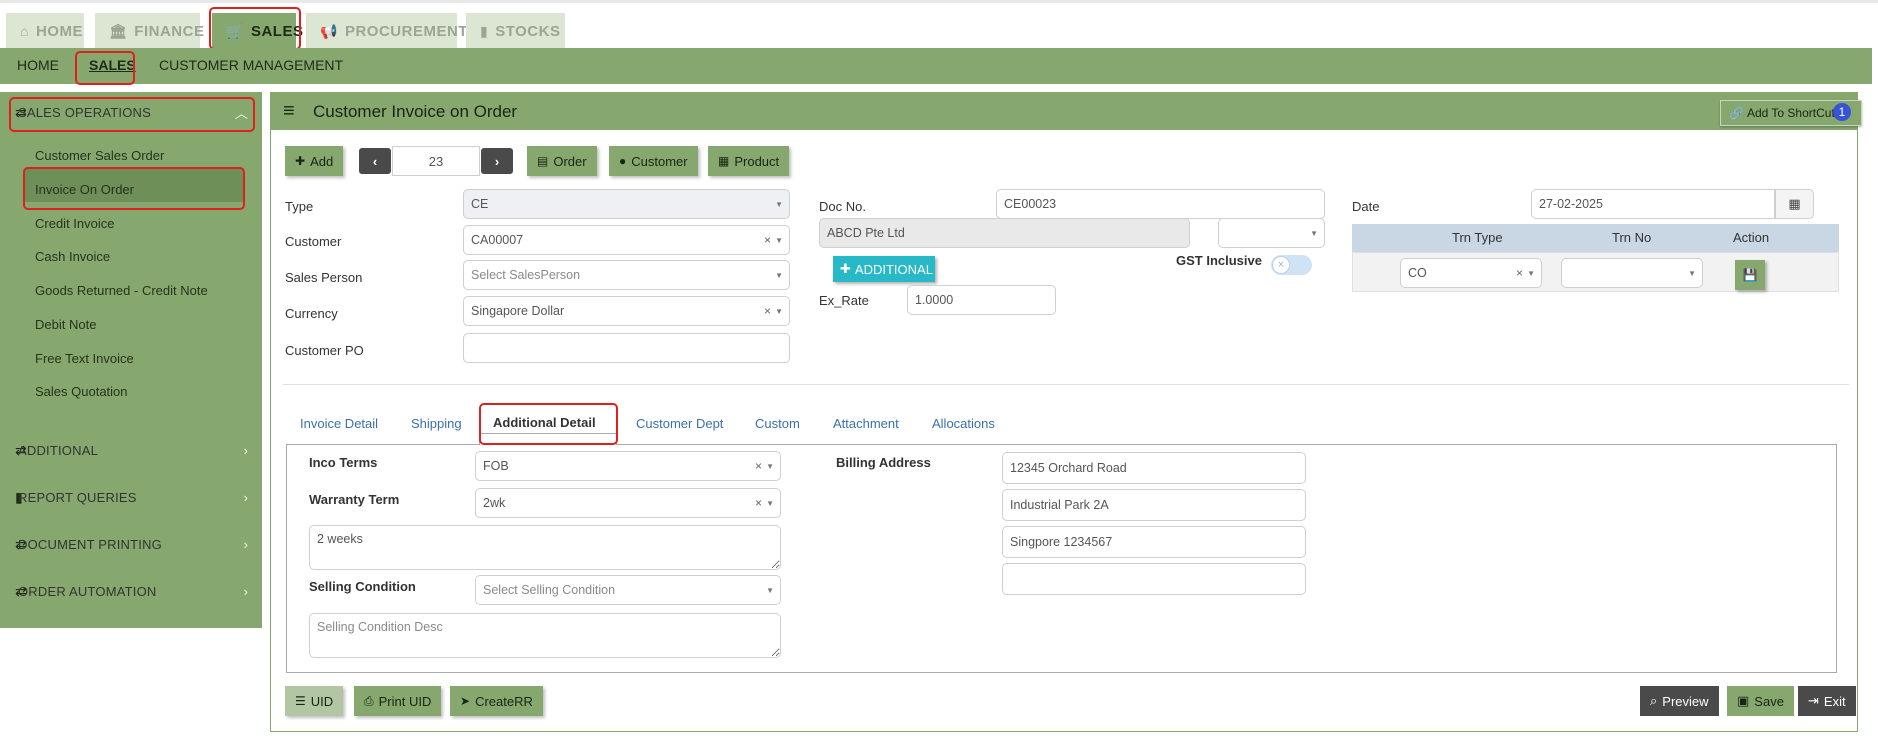 Image resolution: width=1878 pixels, height=755 pixels. What do you see at coordinates (626, 204) in the screenshot?
I see `type-select: CE ▼` at bounding box center [626, 204].